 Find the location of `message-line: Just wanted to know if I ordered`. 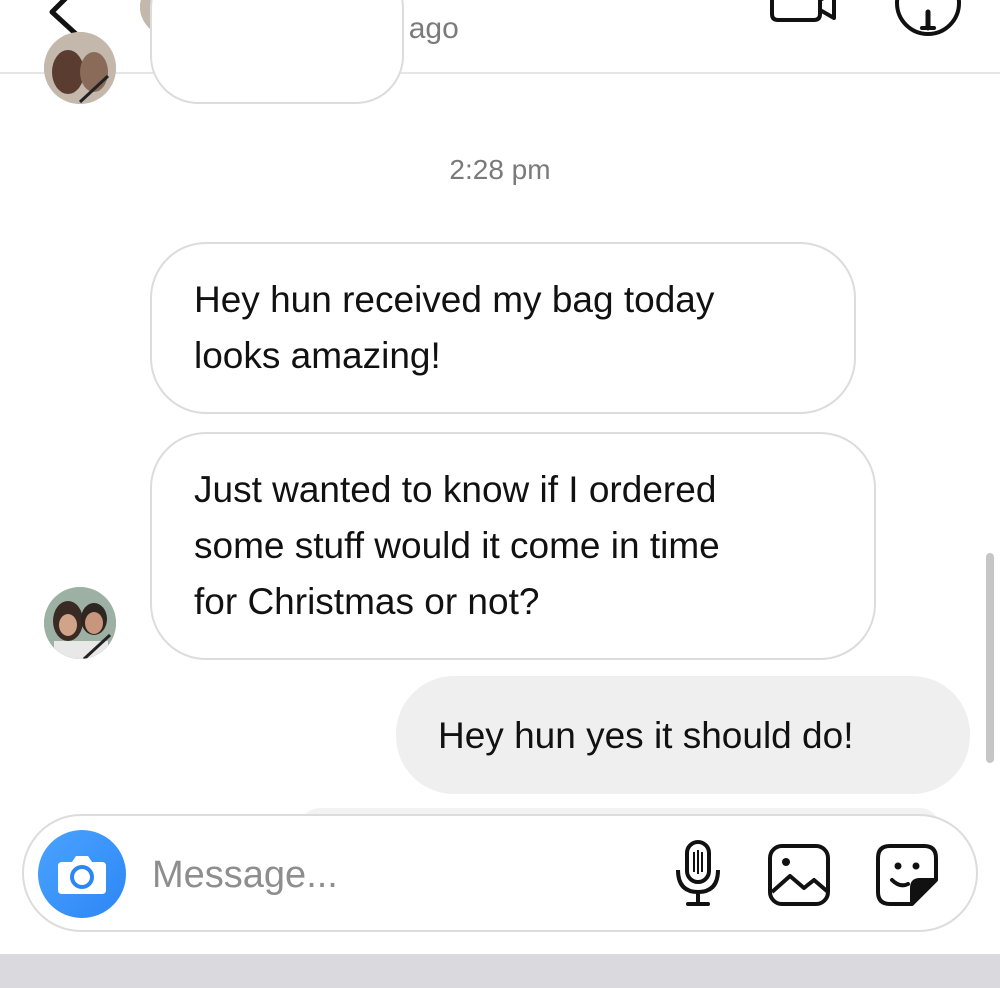

message-line: Just wanted to know if I ordered is located at coordinates (455, 489).